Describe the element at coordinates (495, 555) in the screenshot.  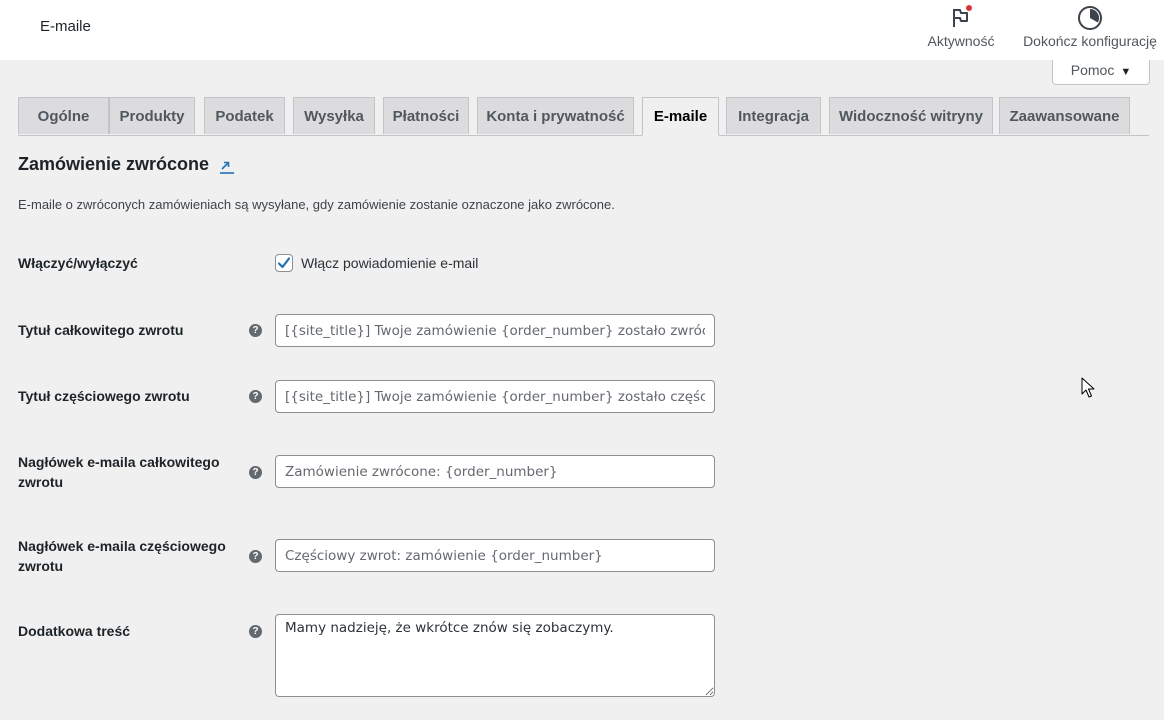
I see `partial-refund-heading-input` at that location.